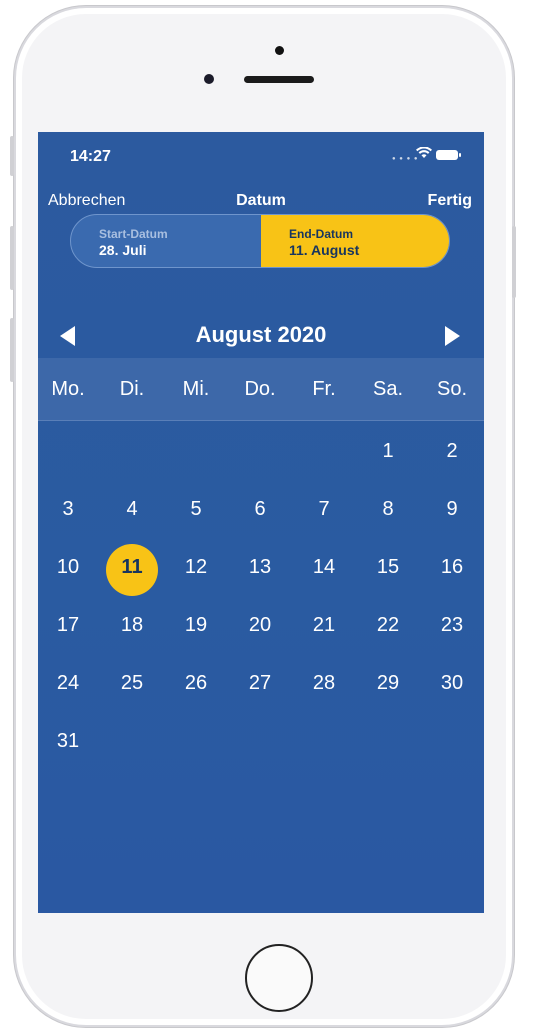  I want to click on calendar-day: 6, so click(260, 509).